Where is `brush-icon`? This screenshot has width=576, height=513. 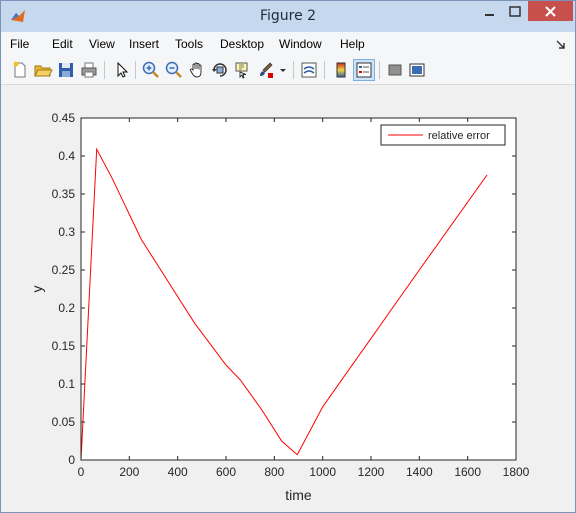
brush-icon is located at coordinates (266, 70).